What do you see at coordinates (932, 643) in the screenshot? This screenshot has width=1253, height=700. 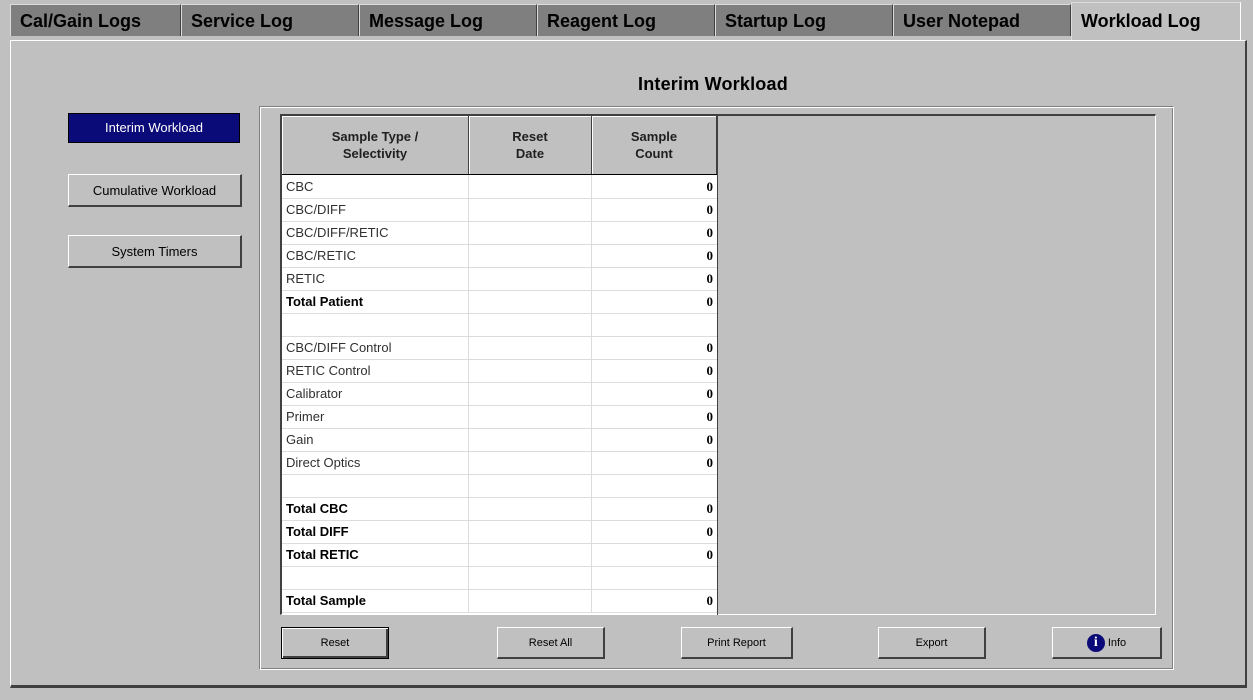 I see `export-button: Export` at bounding box center [932, 643].